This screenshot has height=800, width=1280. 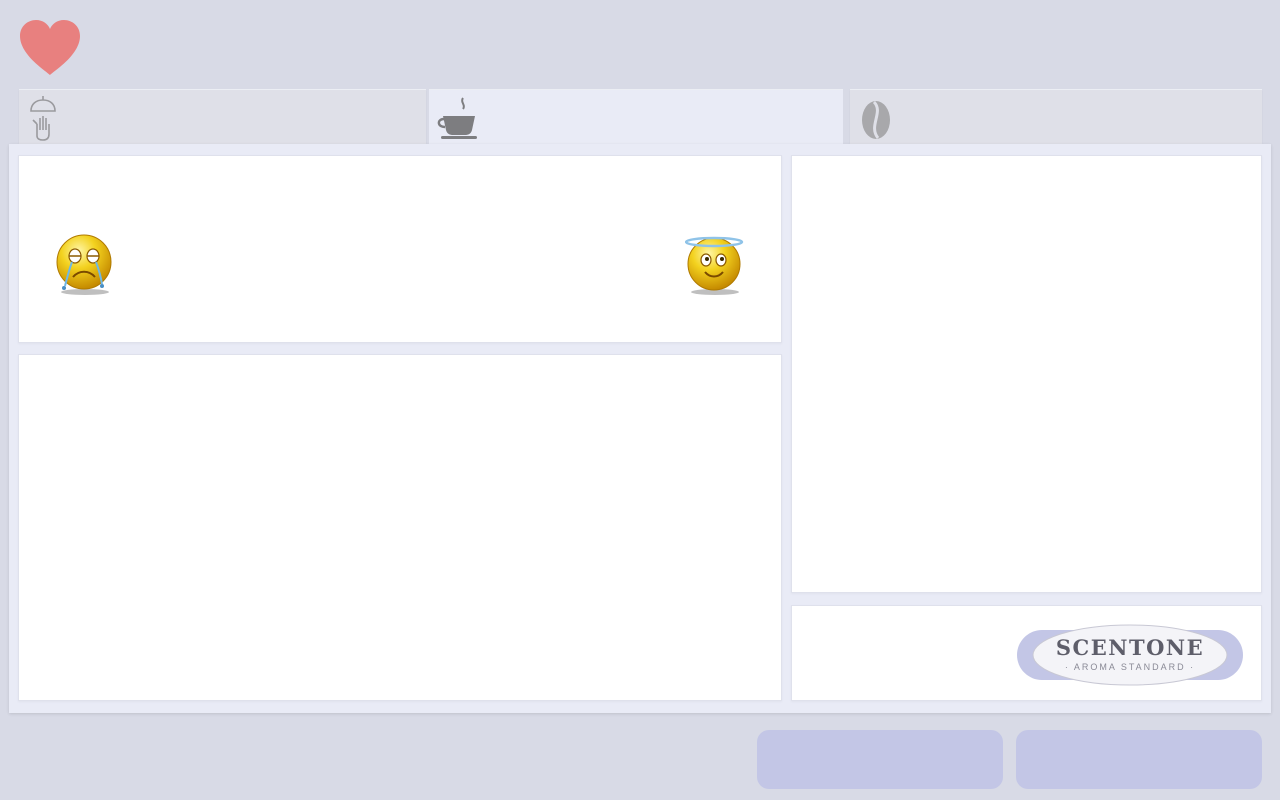 What do you see at coordinates (222, 116) in the screenshot?
I see `tab-hand-pour` at bounding box center [222, 116].